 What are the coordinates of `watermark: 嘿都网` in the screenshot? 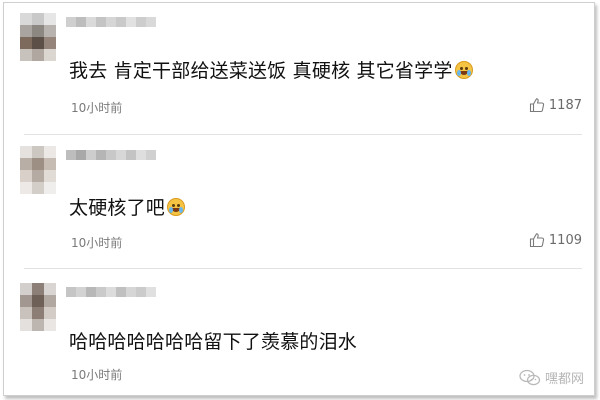 It's located at (551, 377).